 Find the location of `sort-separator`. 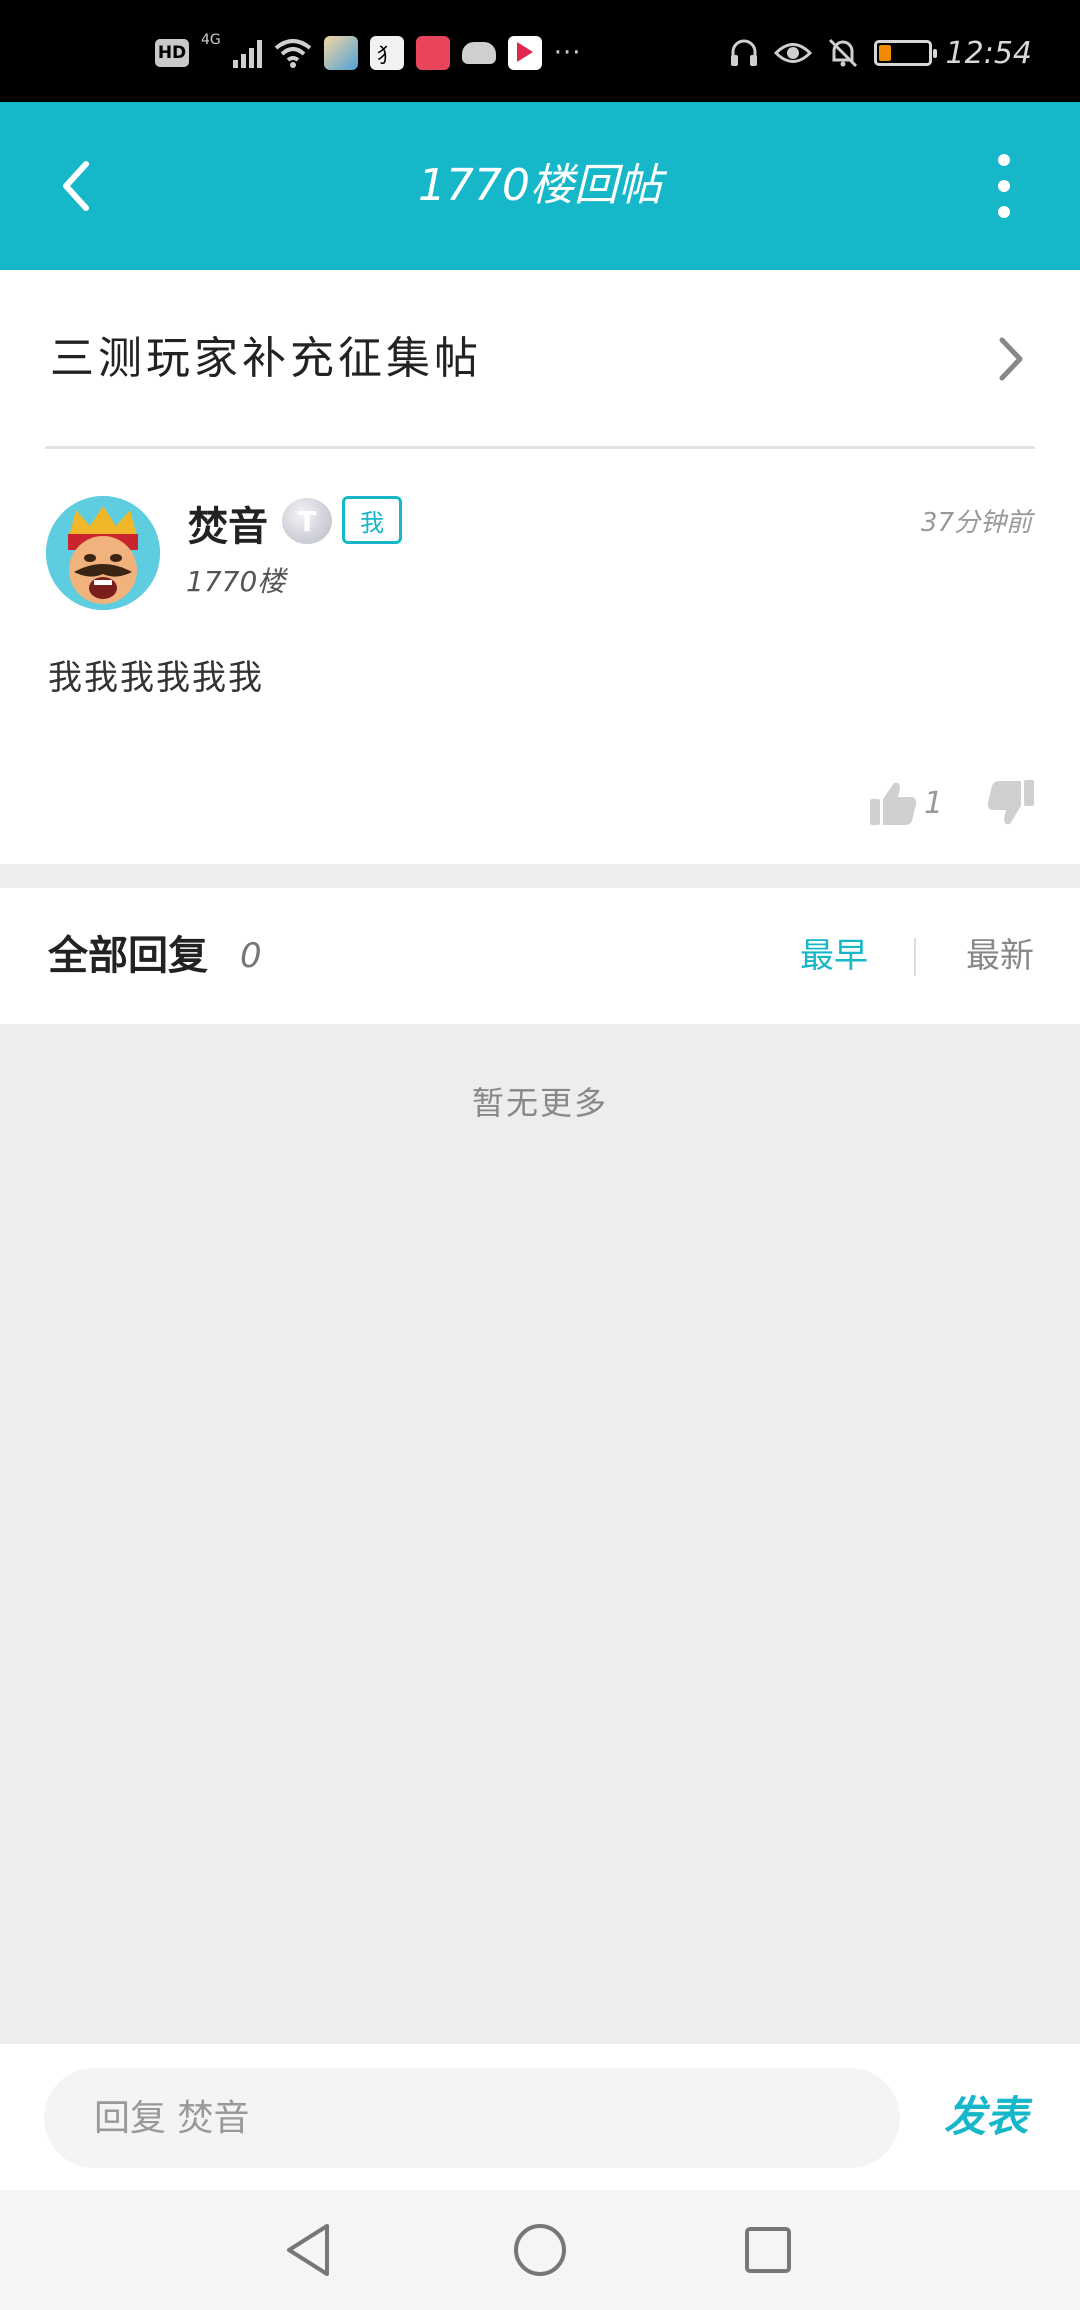

sort-separator is located at coordinates (915, 957).